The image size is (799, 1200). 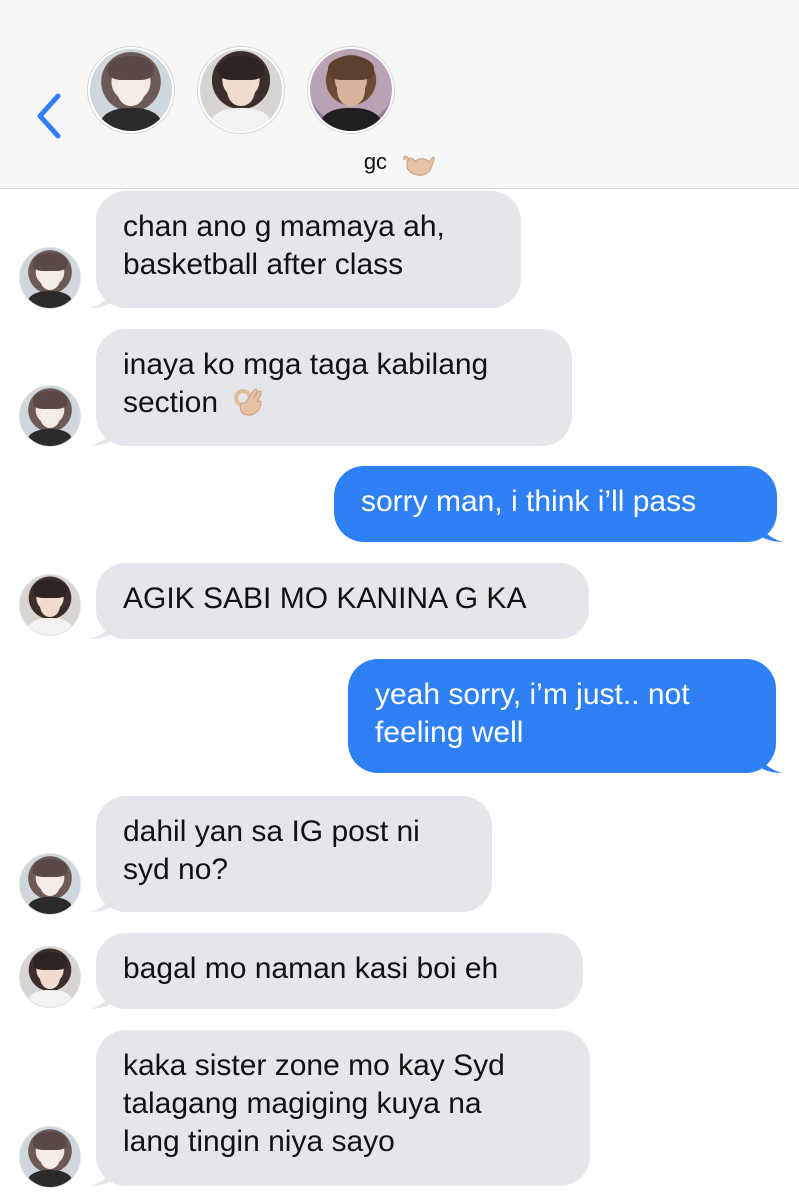 I want to click on message-text: syd no?, so click(x=176, y=869).